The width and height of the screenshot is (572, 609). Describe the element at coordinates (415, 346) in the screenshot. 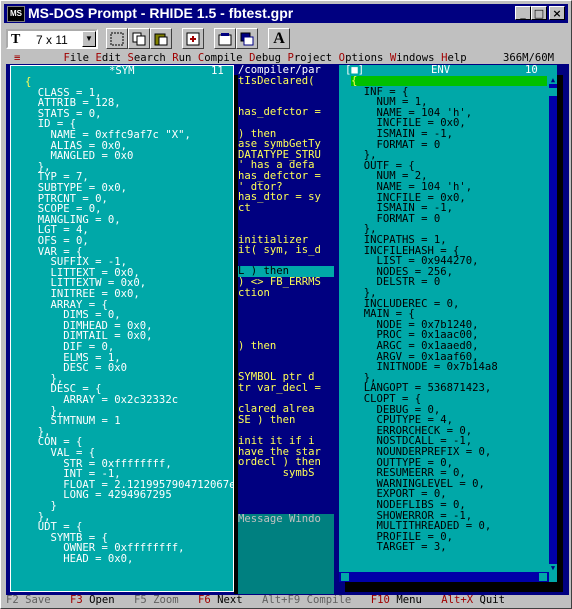

I see `code-line: ARGC = 0x1aaed0,` at that location.